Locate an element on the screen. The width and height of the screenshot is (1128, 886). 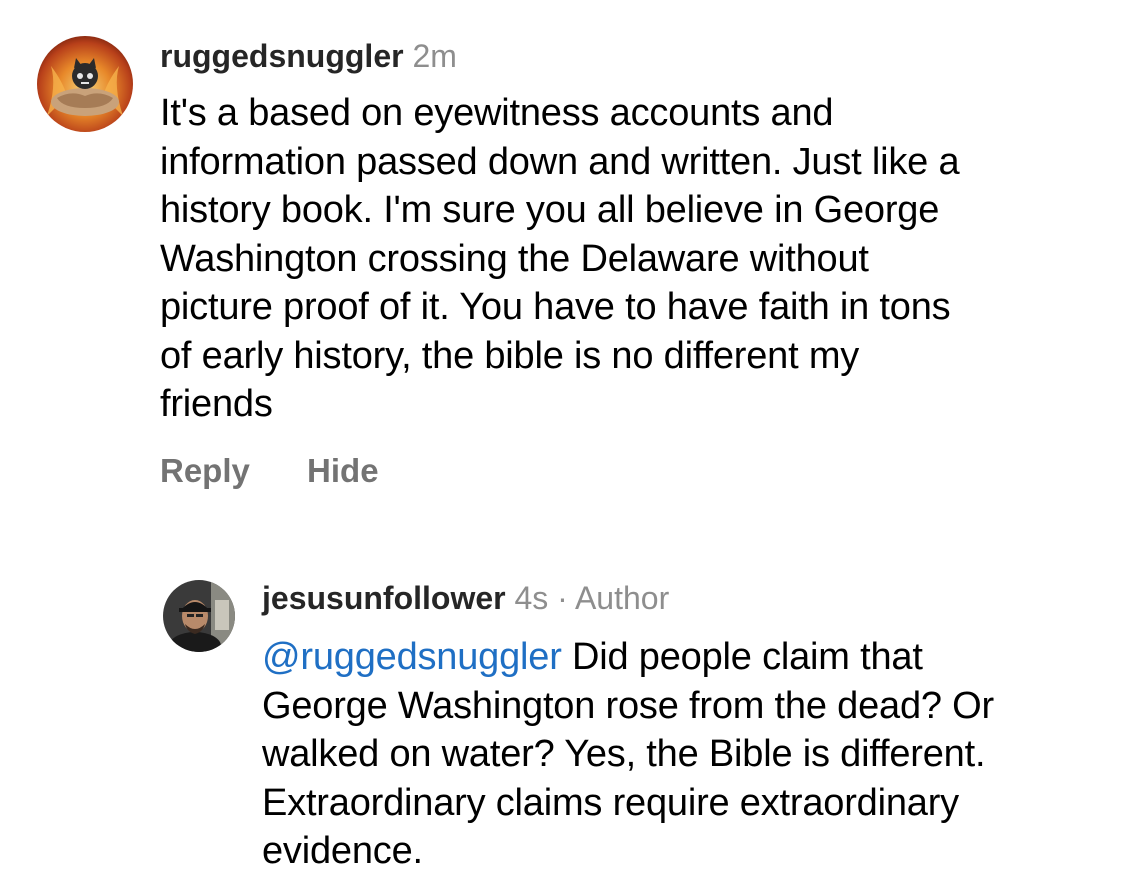
comment-actions: Reply Hide is located at coordinates (269, 471).